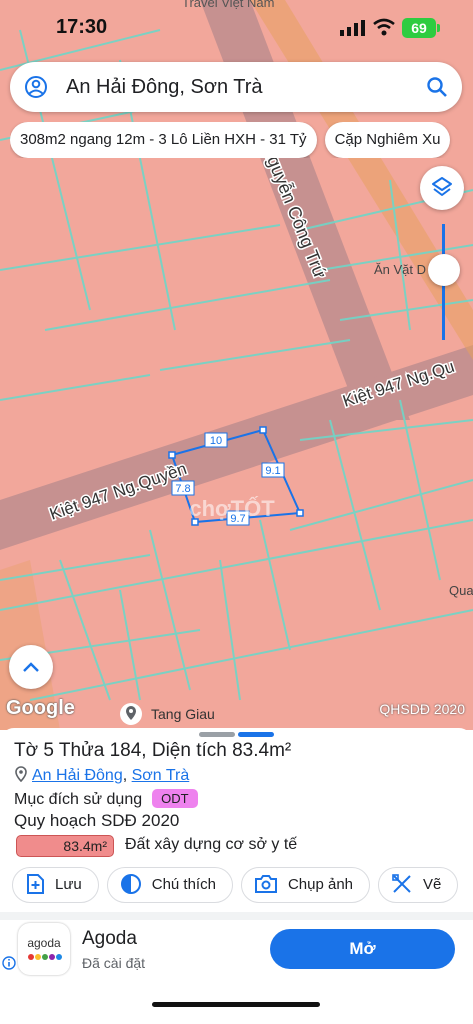 This screenshot has width=473, height=1024. Describe the element at coordinates (36, 87) in the screenshot. I see `account-icon` at that location.